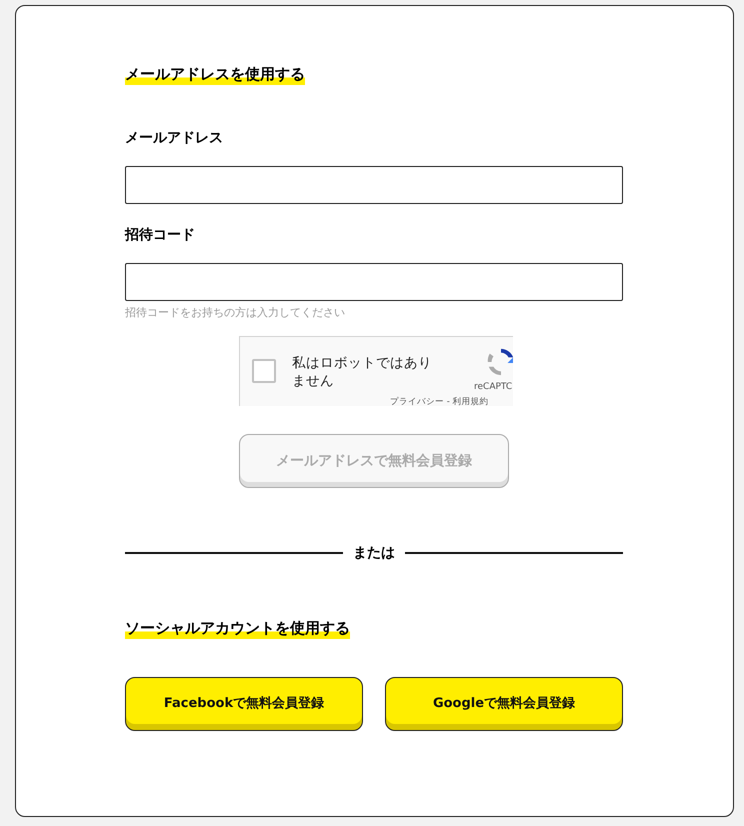 The width and height of the screenshot is (744, 826). Describe the element at coordinates (362, 372) in the screenshot. I see `captcha-label: 私はロボットではありません` at that location.